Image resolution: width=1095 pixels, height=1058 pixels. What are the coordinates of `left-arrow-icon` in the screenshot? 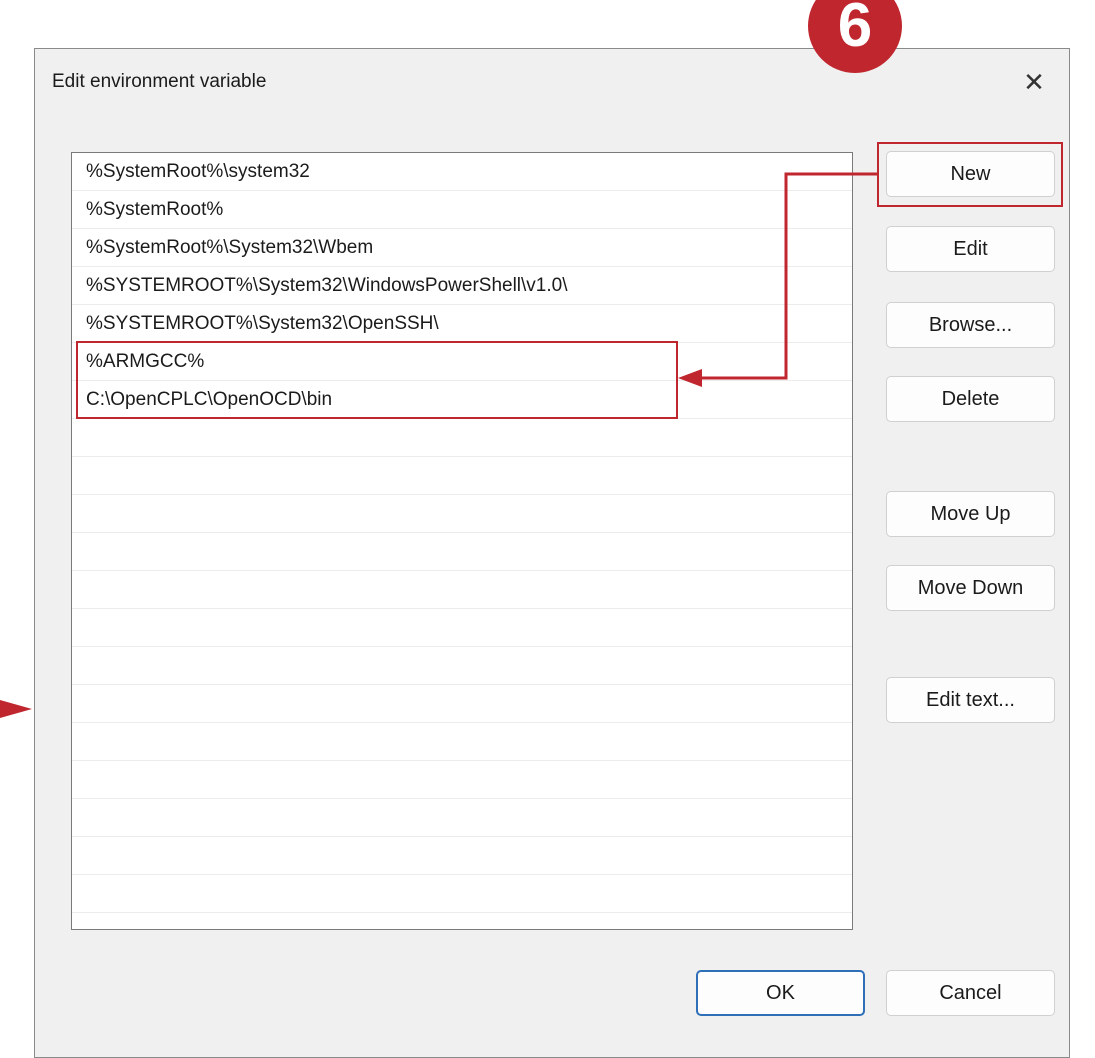 It's located at (16, 709).